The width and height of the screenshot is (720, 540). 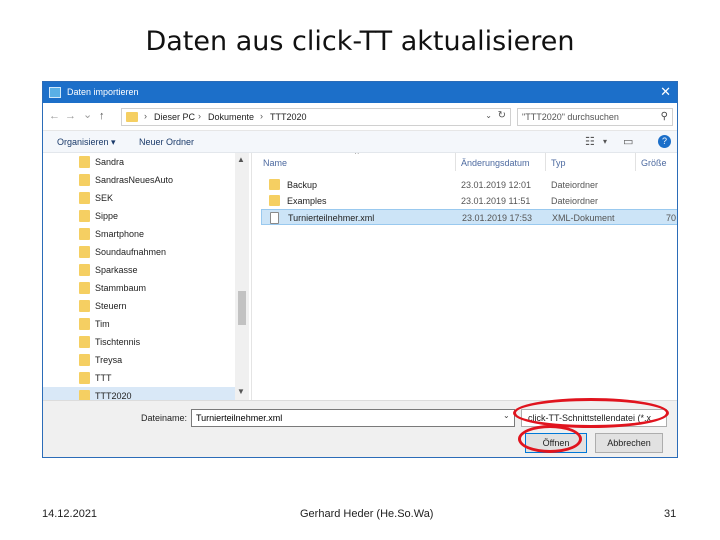 I want to click on footer-date: 14.12.2021, so click(x=70, y=514).